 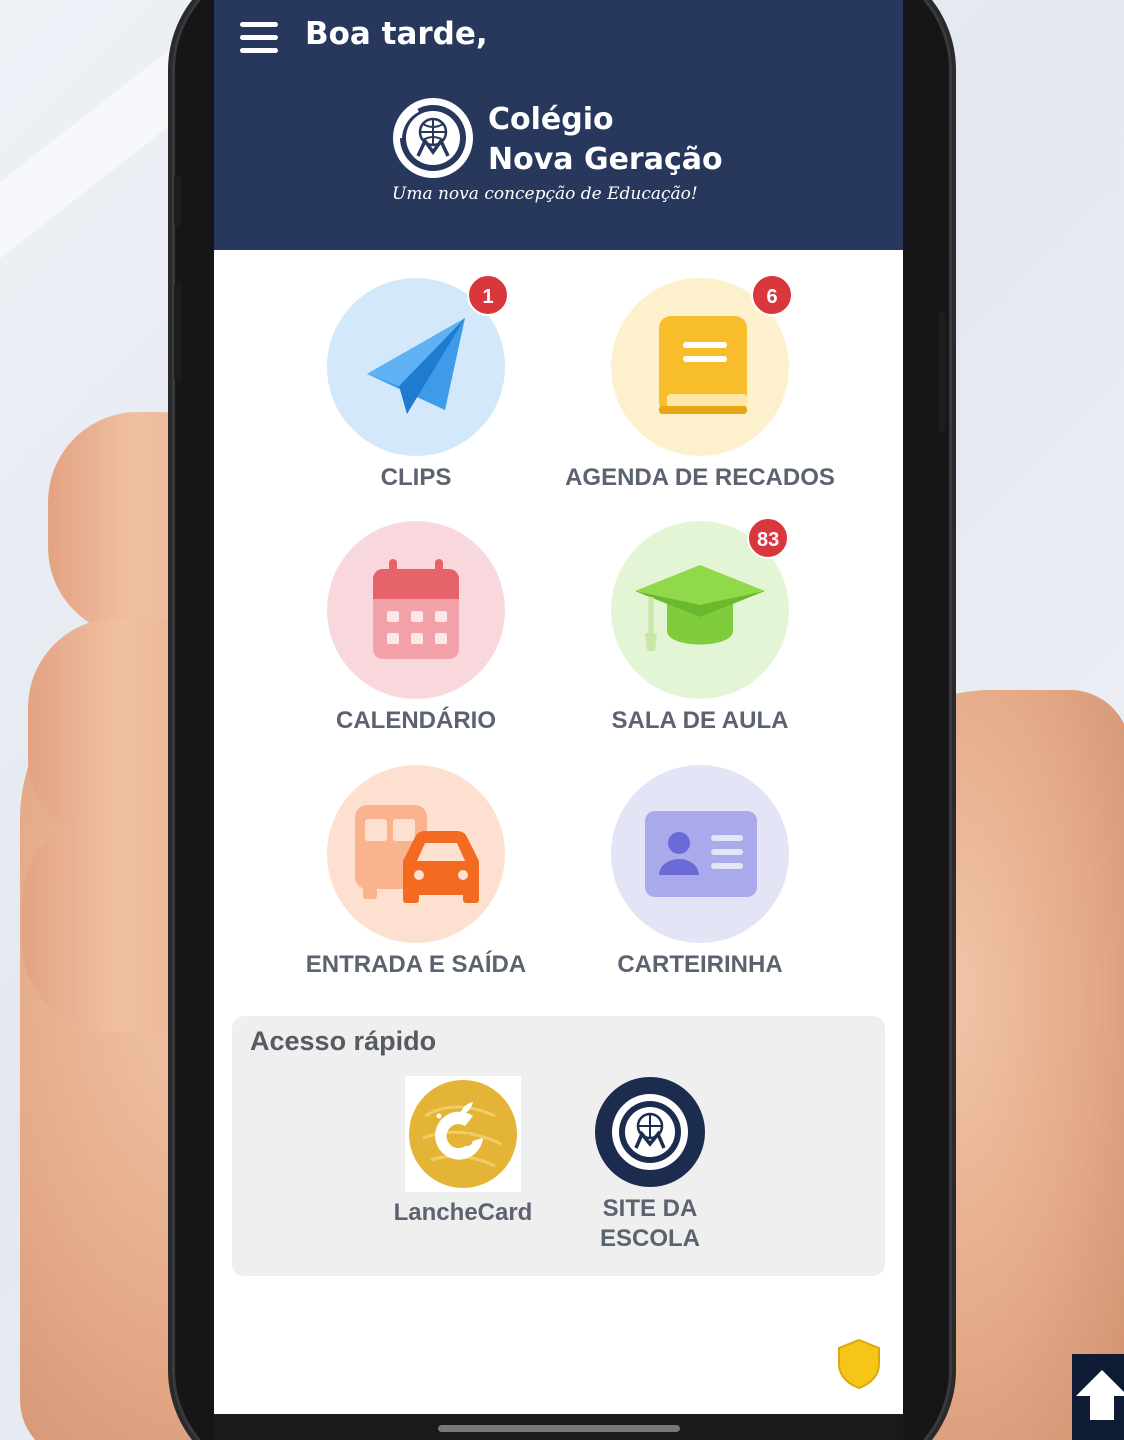 I want to click on tile-calendario: CALENDÁRIO, so click(x=405, y=636).